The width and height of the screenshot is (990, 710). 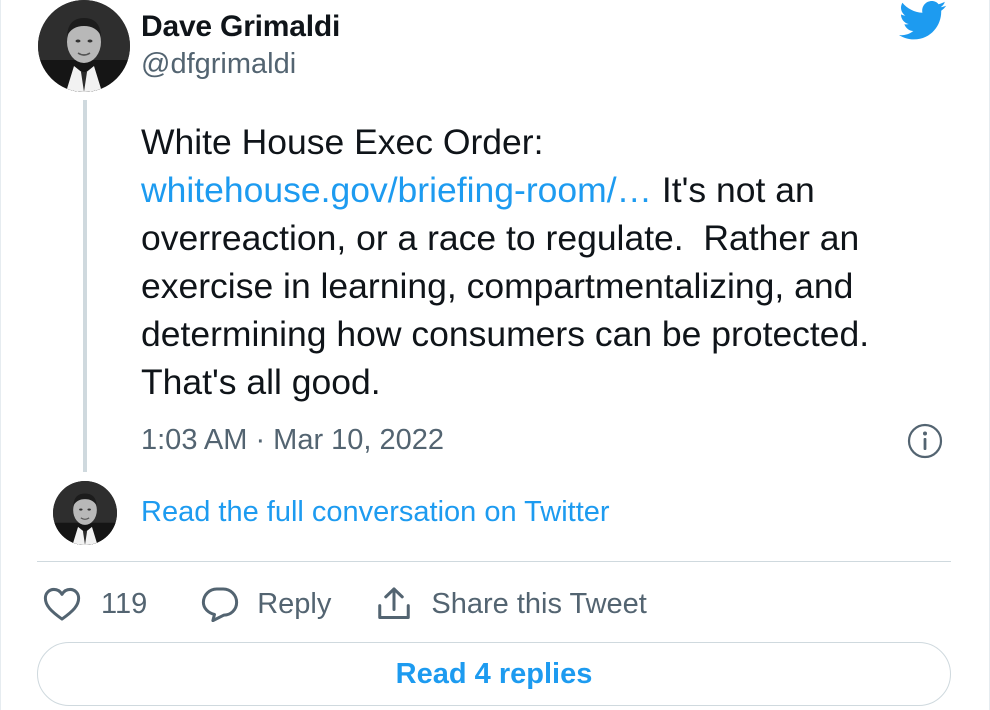 I want to click on conversation-avatar-photo, so click(x=85, y=513).